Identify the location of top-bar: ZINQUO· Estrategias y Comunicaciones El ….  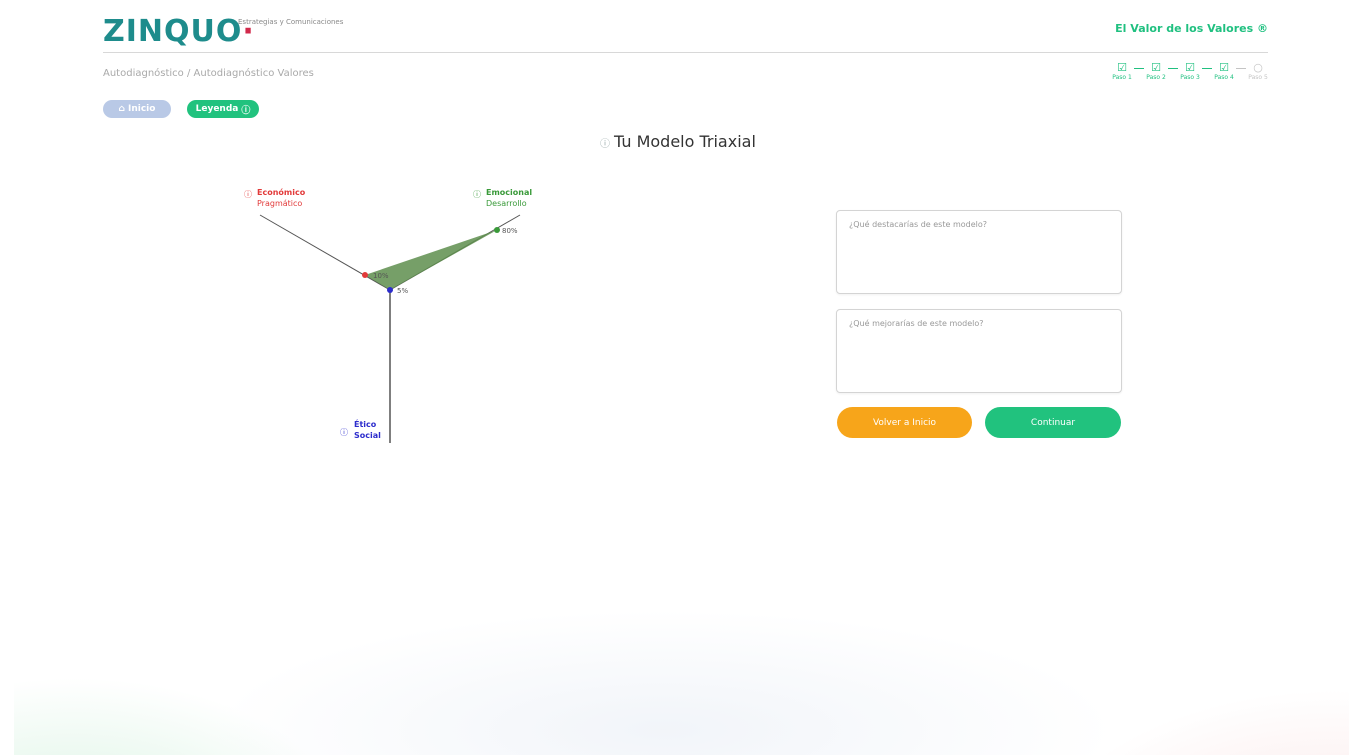
(685, 32).